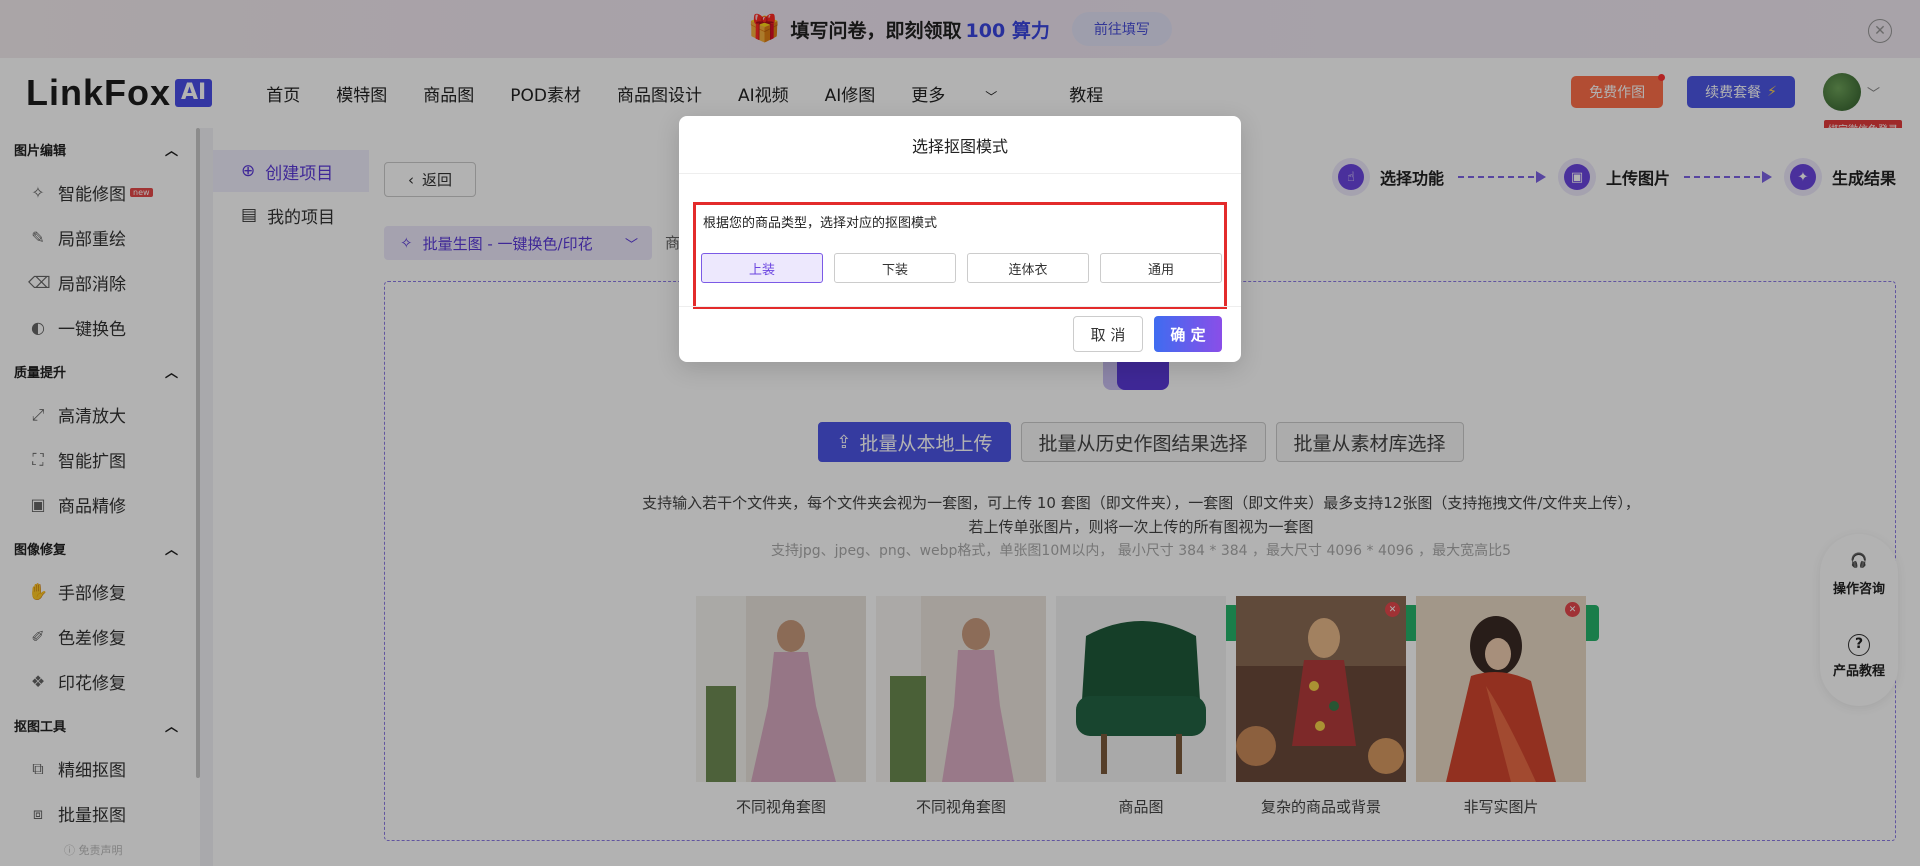  What do you see at coordinates (960, 145) in the screenshot?
I see `dialog-title: 选择抠图模式` at bounding box center [960, 145].